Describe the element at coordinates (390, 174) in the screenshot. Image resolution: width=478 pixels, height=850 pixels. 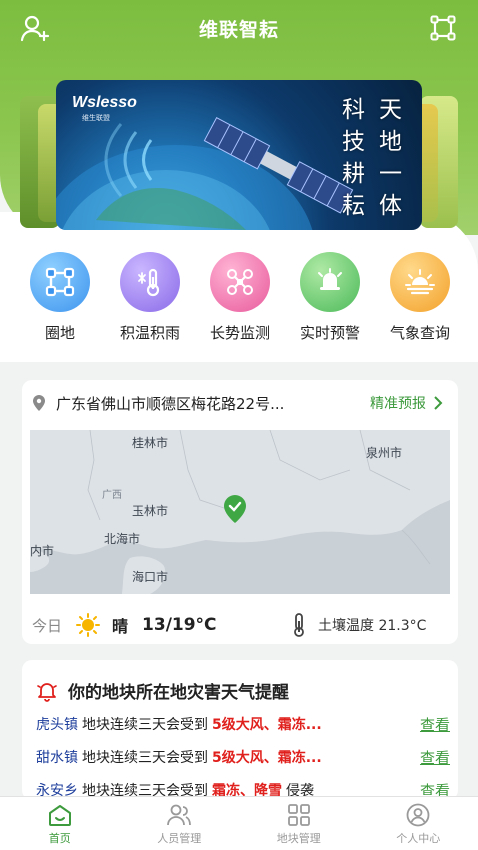
I see `slogan-char: 一` at that location.